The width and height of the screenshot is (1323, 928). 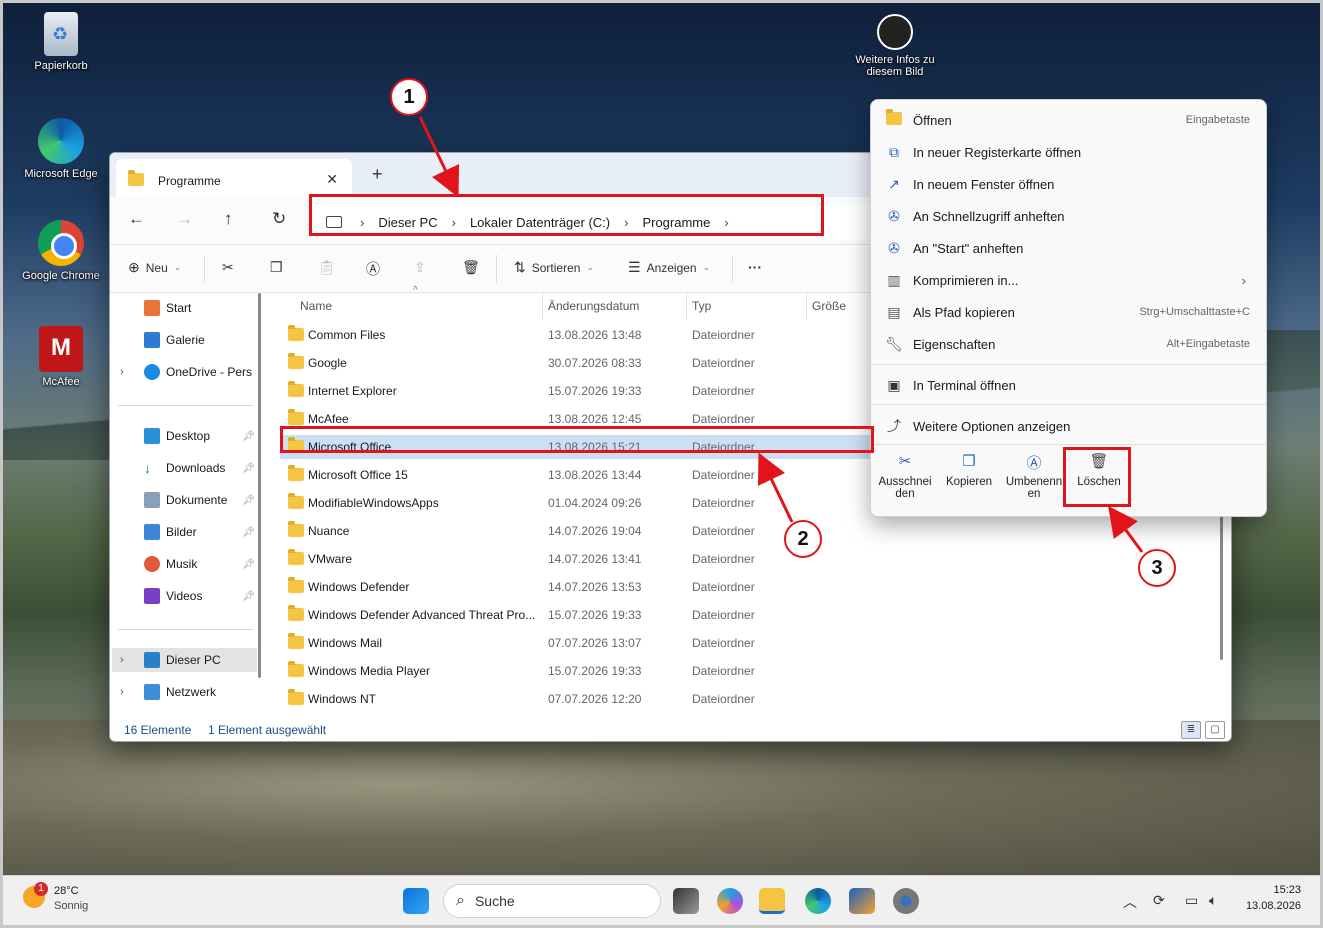 I want to click on tiles-view-icon: ▢, so click(x=1215, y=730).